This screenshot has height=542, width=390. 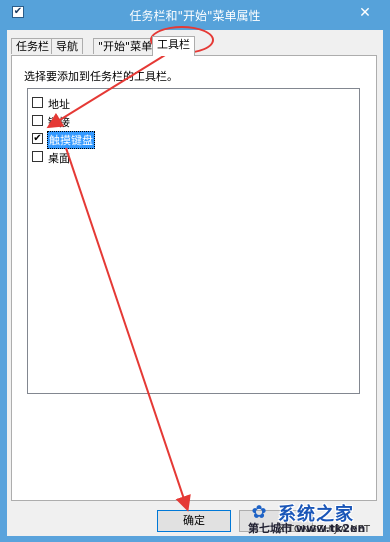 What do you see at coordinates (101, 76) in the screenshot?
I see `instruction-text: 选择要添加到任务栏的工具栏。` at bounding box center [101, 76].